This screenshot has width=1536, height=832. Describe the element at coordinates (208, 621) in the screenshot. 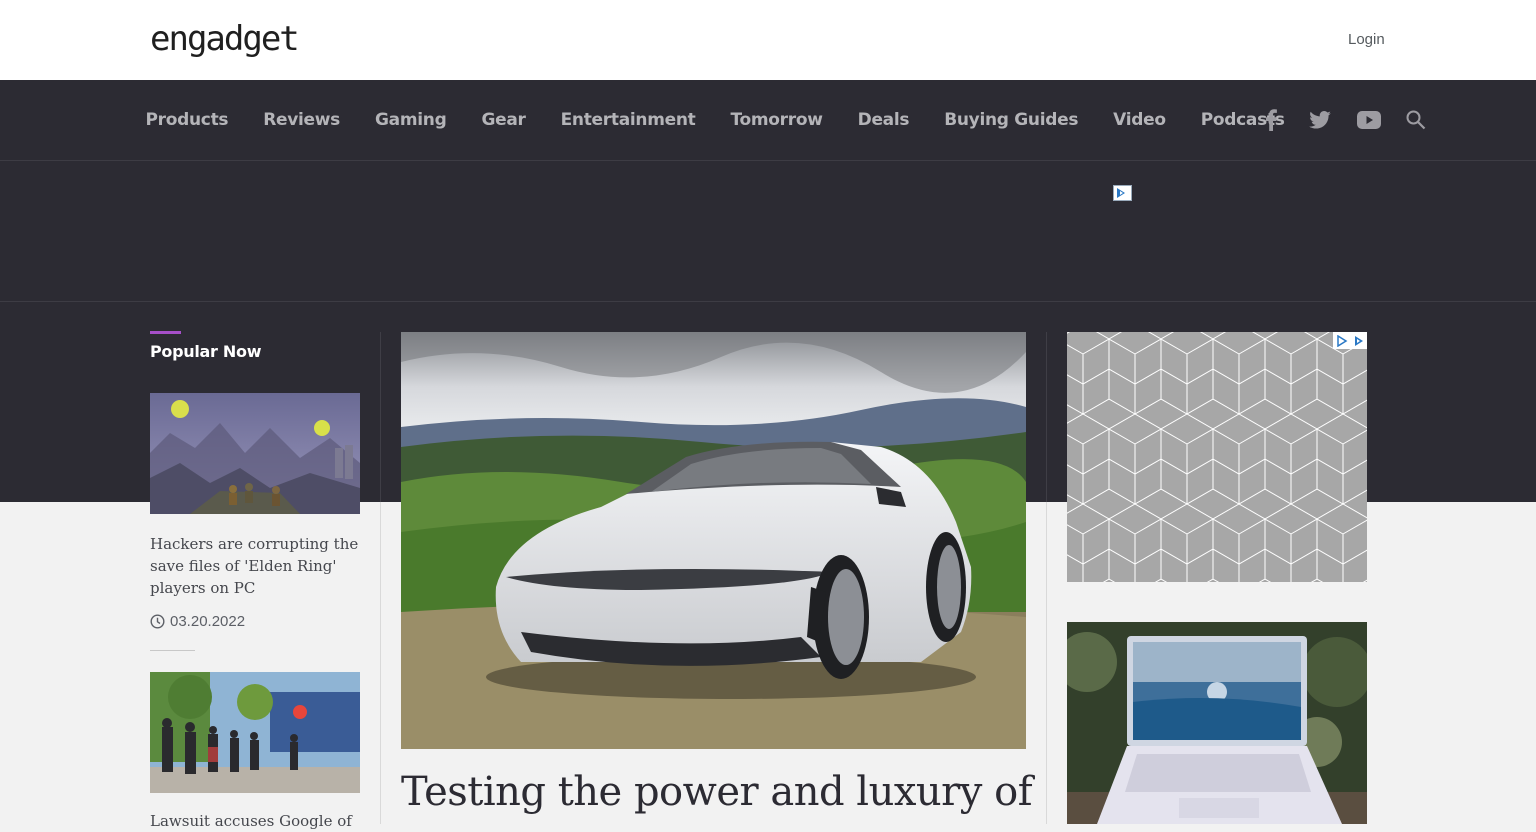

I see `story-date-text: 03.20.2022` at that location.